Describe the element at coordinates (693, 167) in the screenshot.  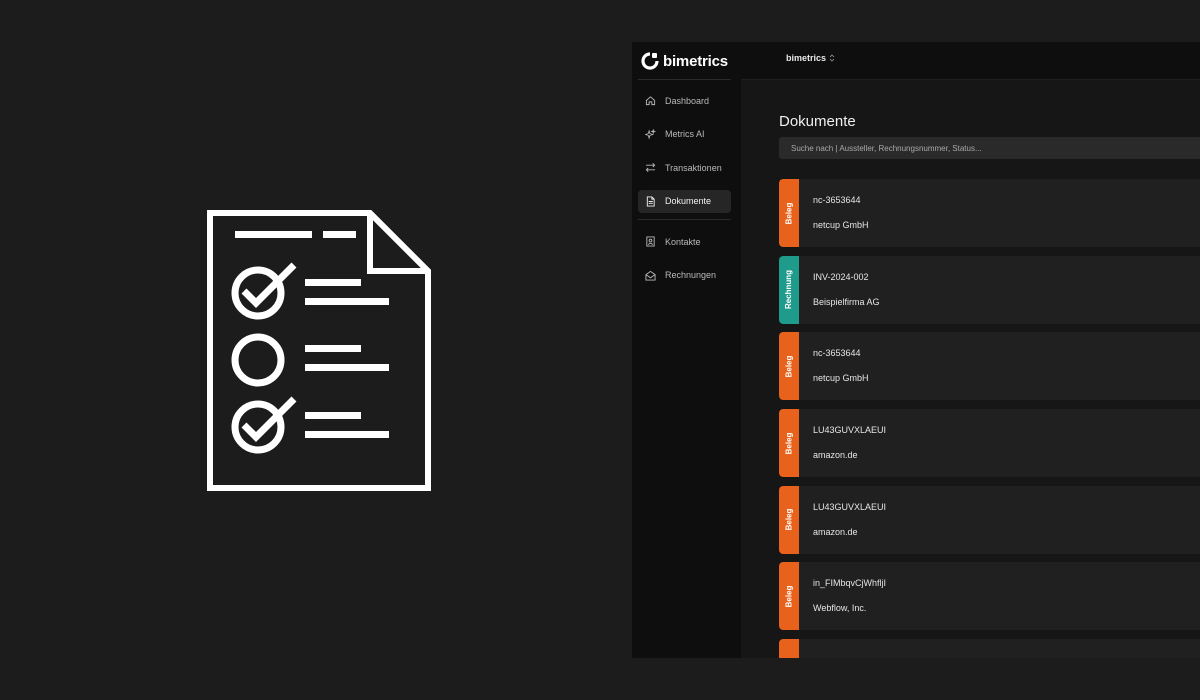
I see `sidebar-item-label: Transaktionen` at that location.